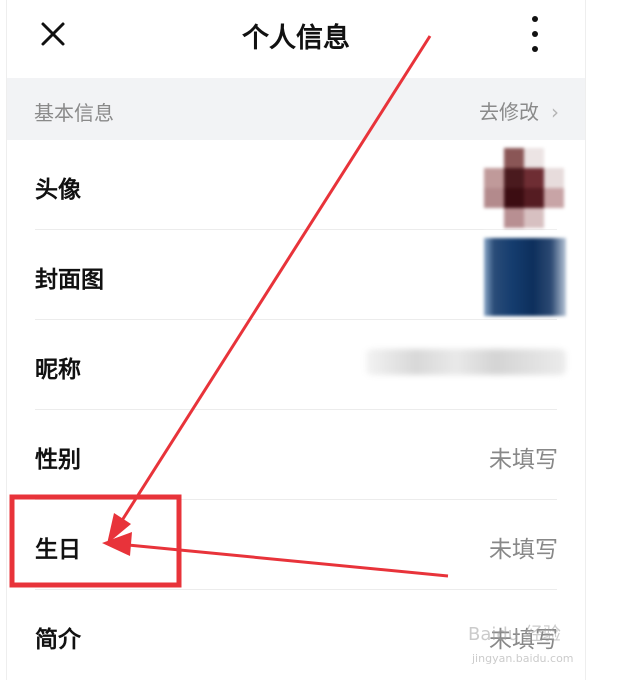 This screenshot has height=680, width=618. I want to click on row-label: 封面图, so click(69, 280).